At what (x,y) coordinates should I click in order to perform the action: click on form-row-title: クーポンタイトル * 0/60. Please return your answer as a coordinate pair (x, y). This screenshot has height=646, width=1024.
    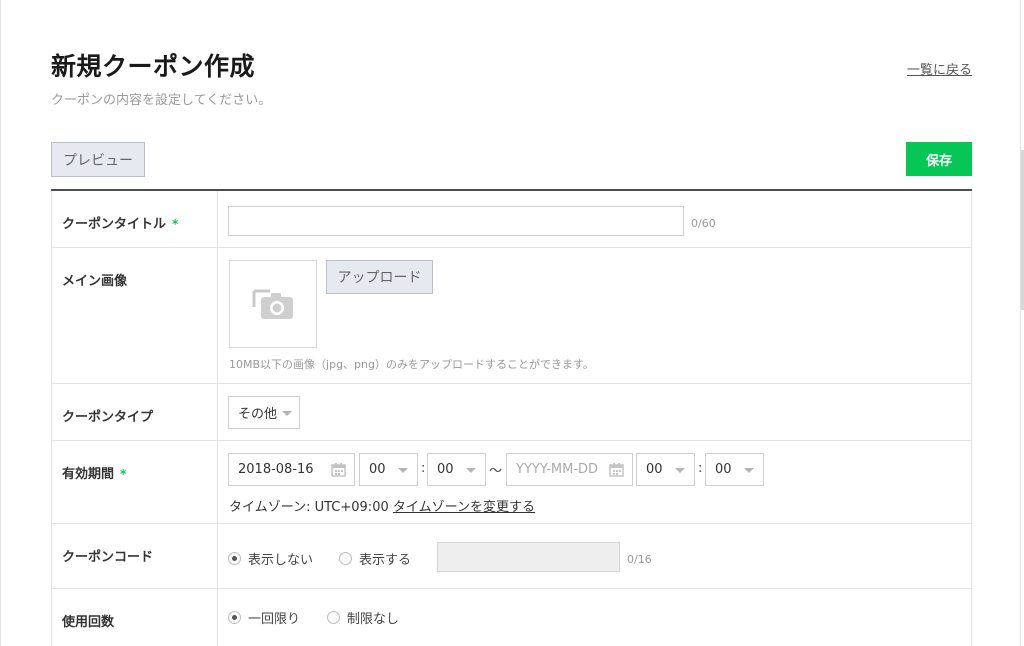
    Looking at the image, I should click on (511, 219).